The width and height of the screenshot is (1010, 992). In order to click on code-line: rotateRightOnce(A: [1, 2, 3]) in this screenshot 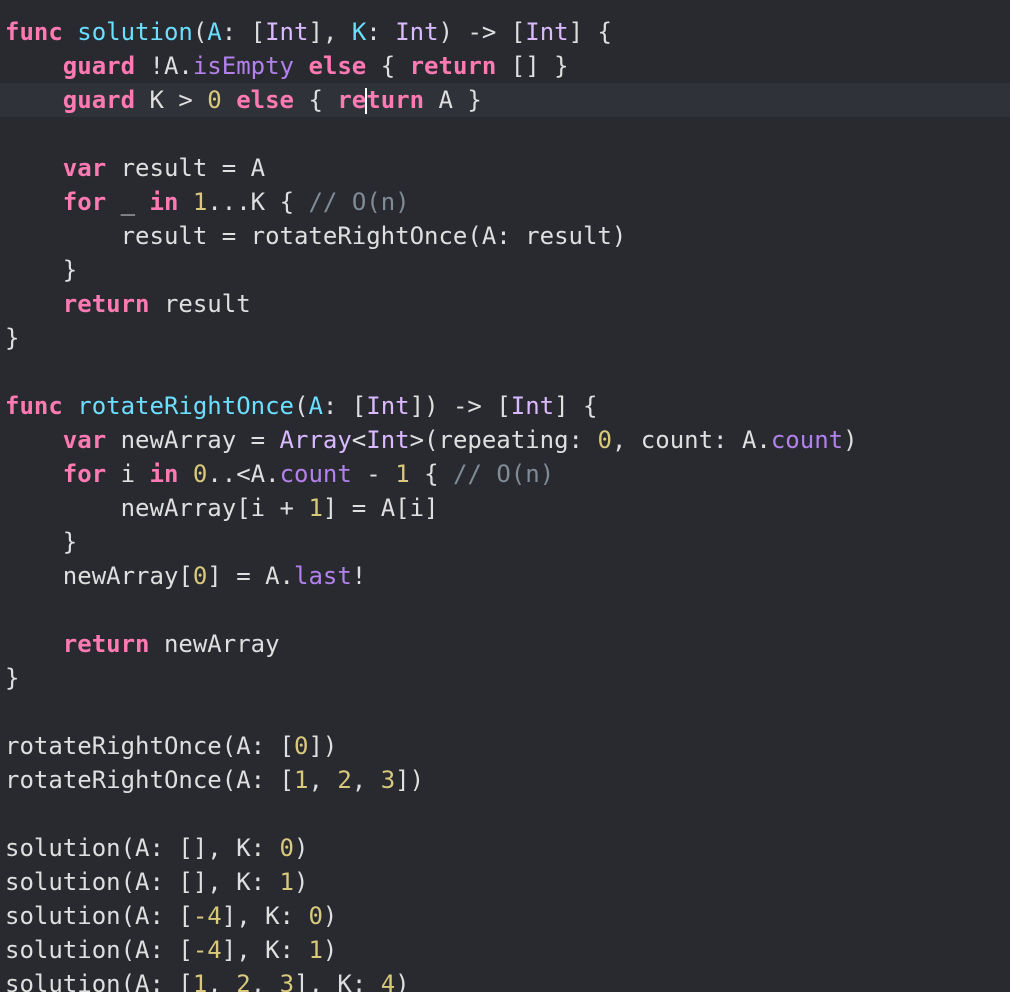, I will do `click(505, 780)`.